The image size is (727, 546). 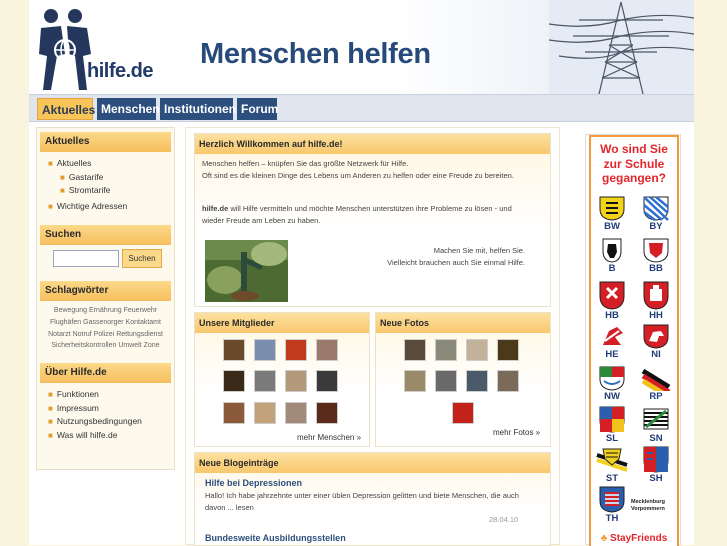 What do you see at coordinates (612, 300) in the screenshot?
I see `state-hb: HB` at bounding box center [612, 300].